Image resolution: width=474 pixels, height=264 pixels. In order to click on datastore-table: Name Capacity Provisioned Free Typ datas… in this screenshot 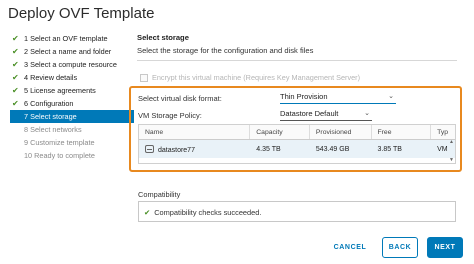, I will do `click(297, 144)`.